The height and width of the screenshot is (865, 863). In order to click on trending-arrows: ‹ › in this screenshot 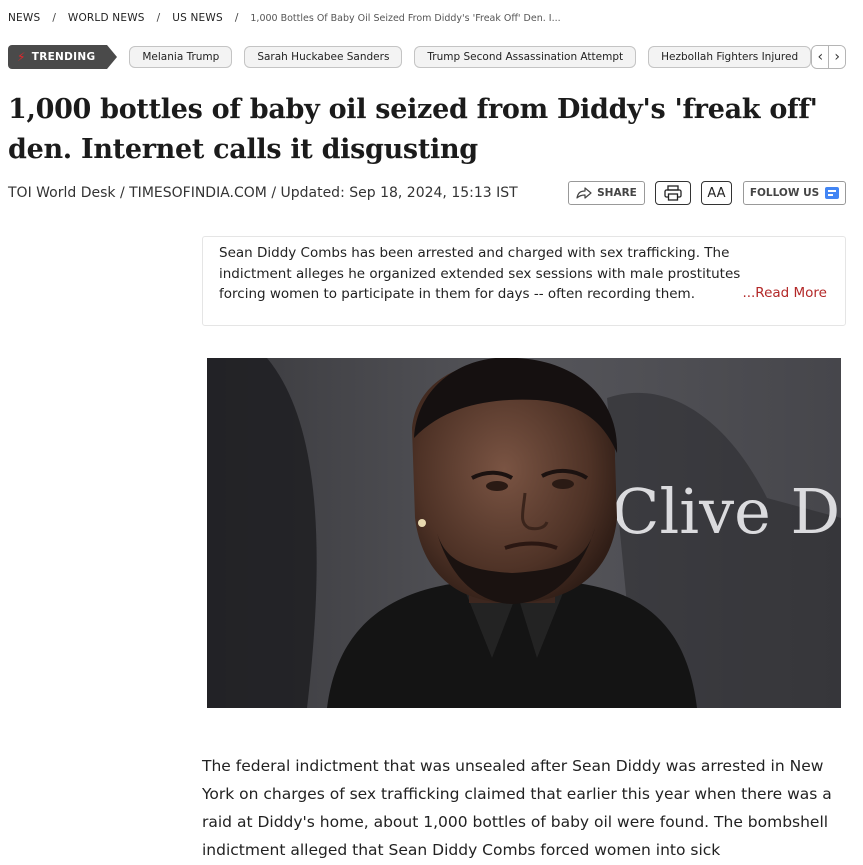, I will do `click(828, 57)`.